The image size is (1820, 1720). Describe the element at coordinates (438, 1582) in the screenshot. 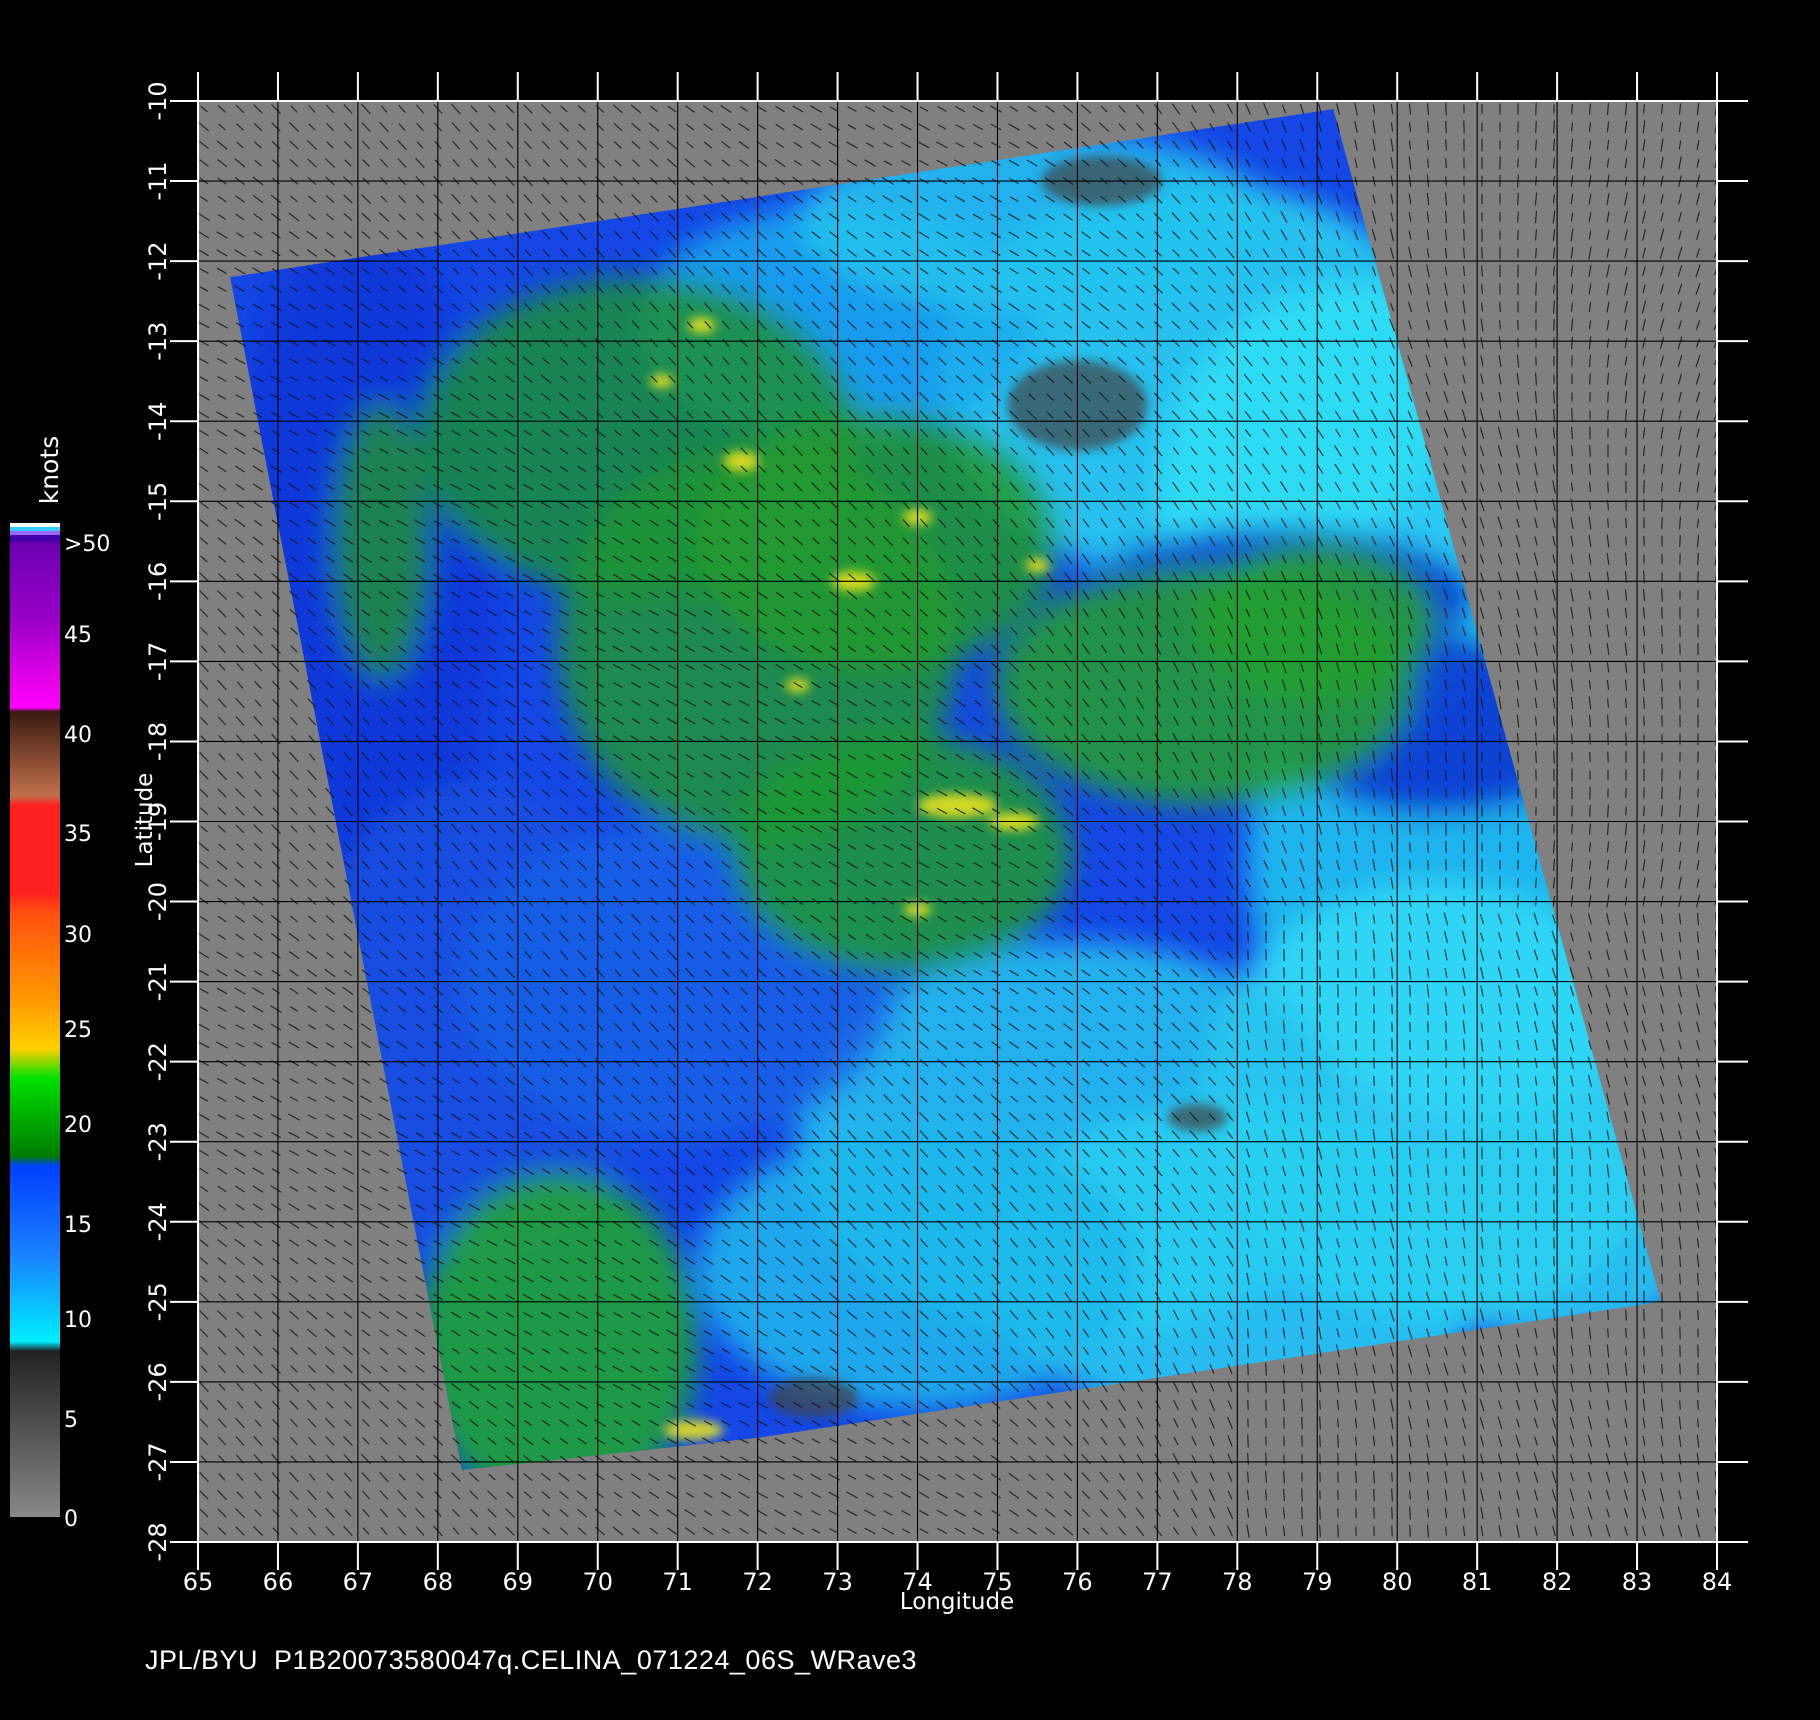

I see `x-tick-label: 68` at that location.